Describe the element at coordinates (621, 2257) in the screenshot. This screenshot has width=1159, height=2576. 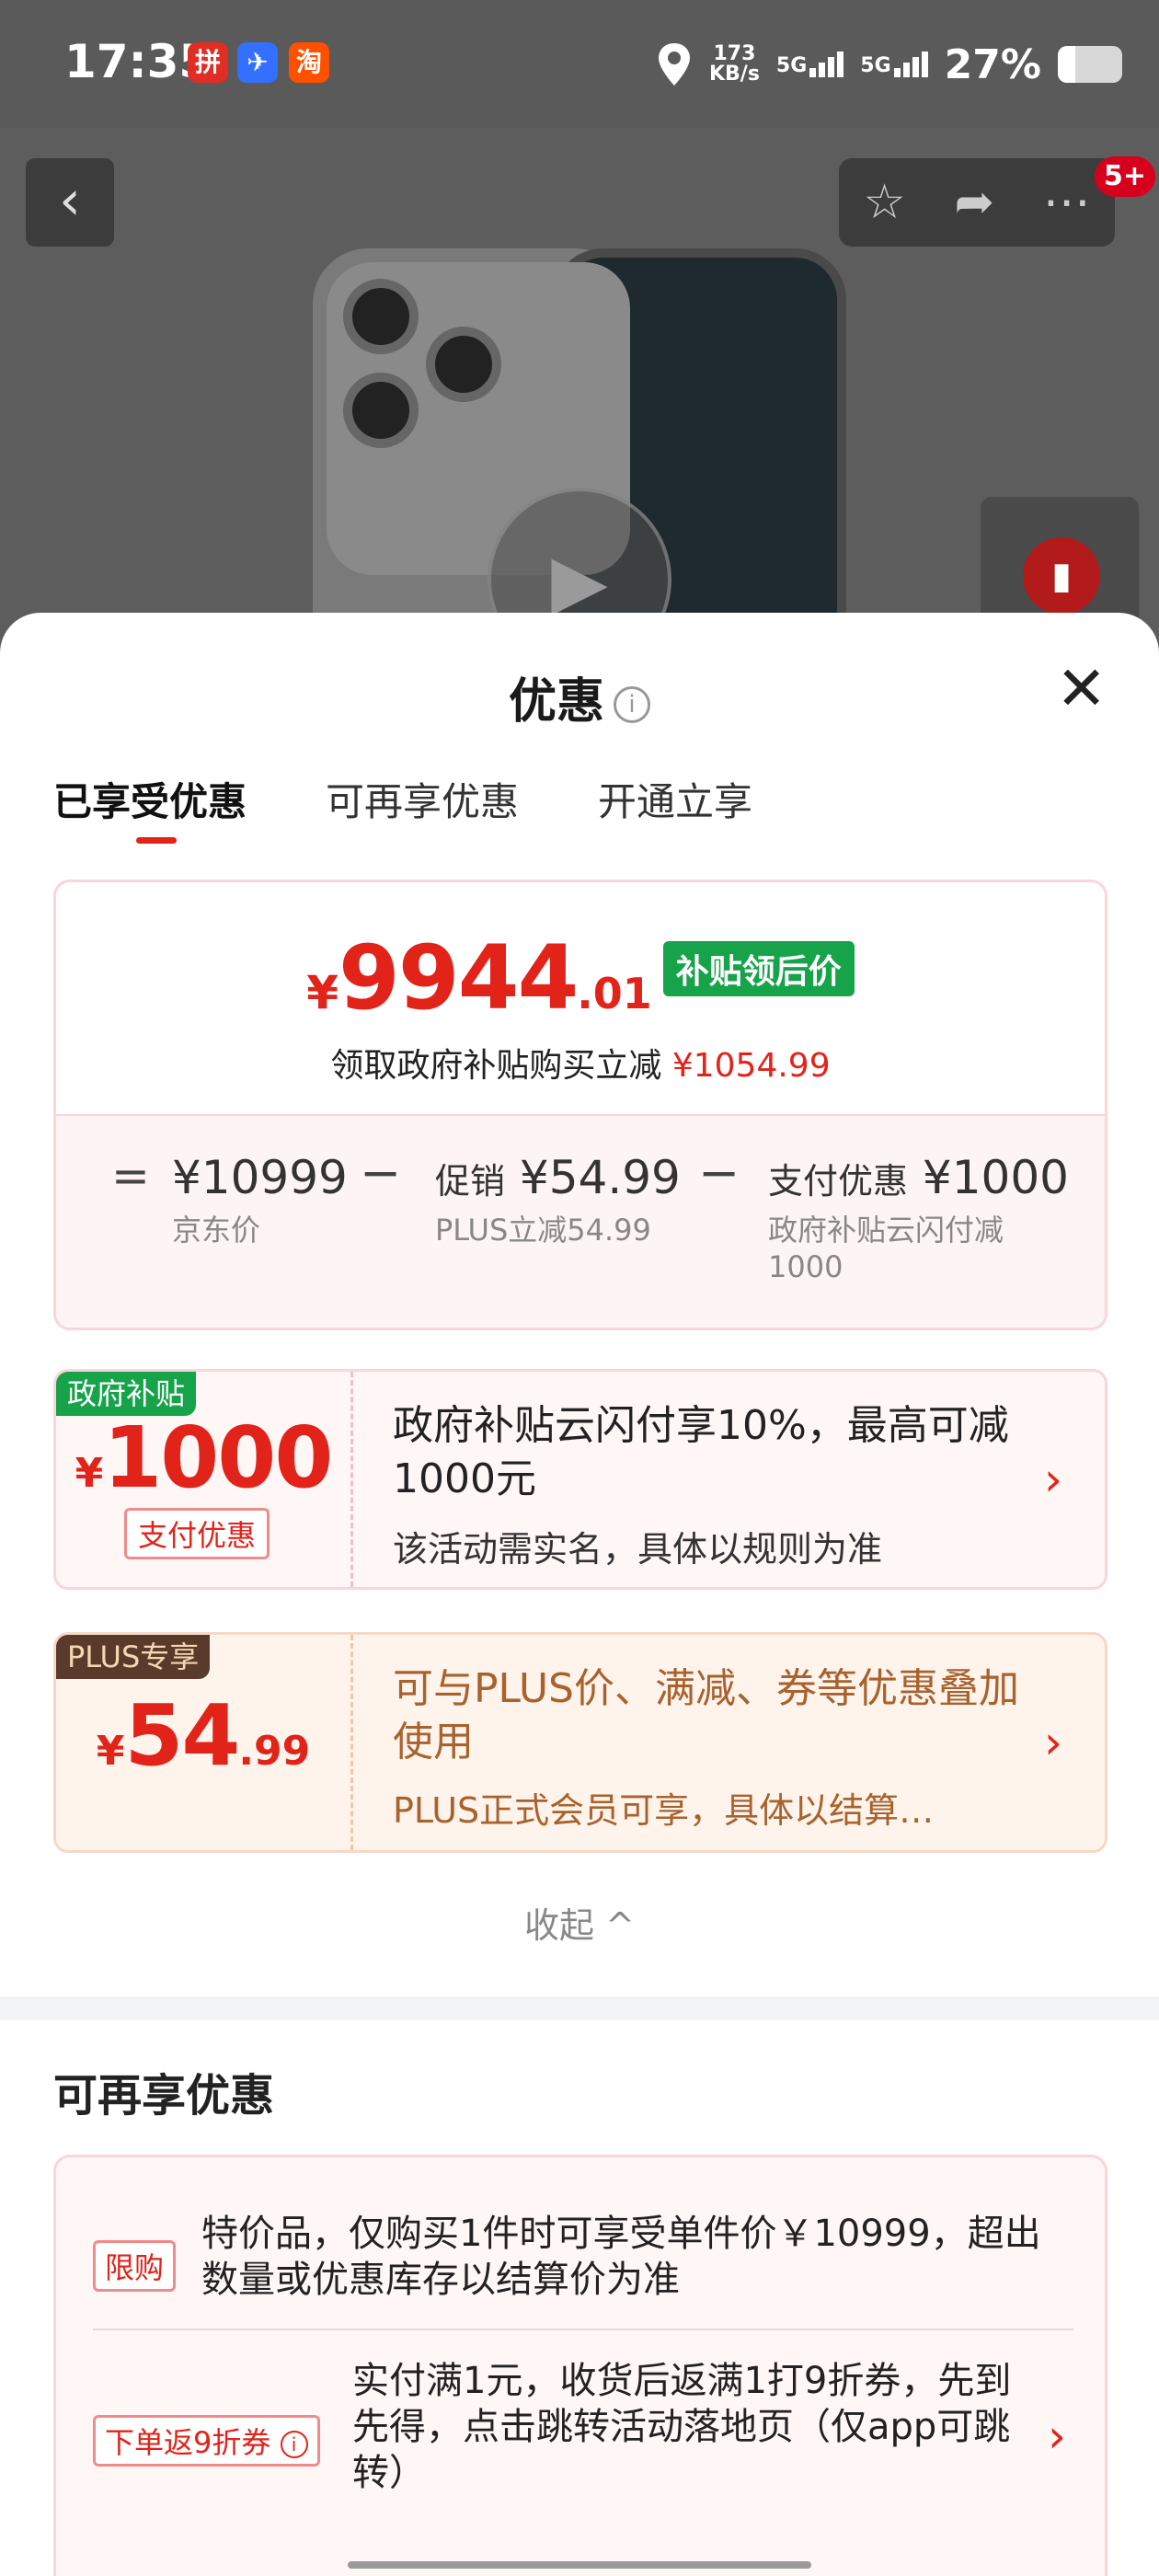
I see `list-item-text: 特价品，仅购买1件时可享受单件价￥10999，超出数量或优惠库存以结算价为准` at that location.